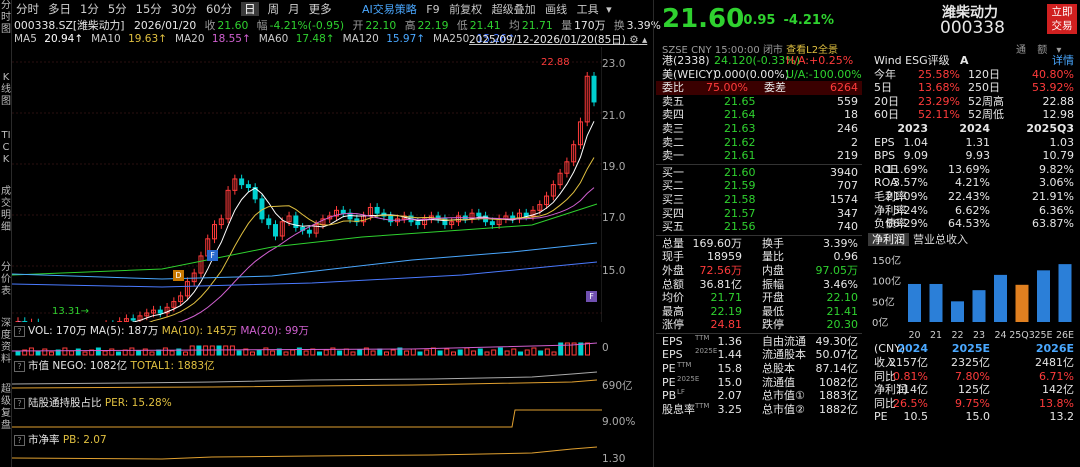 This screenshot has height=467, width=1080. Describe the element at coordinates (888, 239) in the screenshot. I see `tab-net-profit: 净利润` at that location.